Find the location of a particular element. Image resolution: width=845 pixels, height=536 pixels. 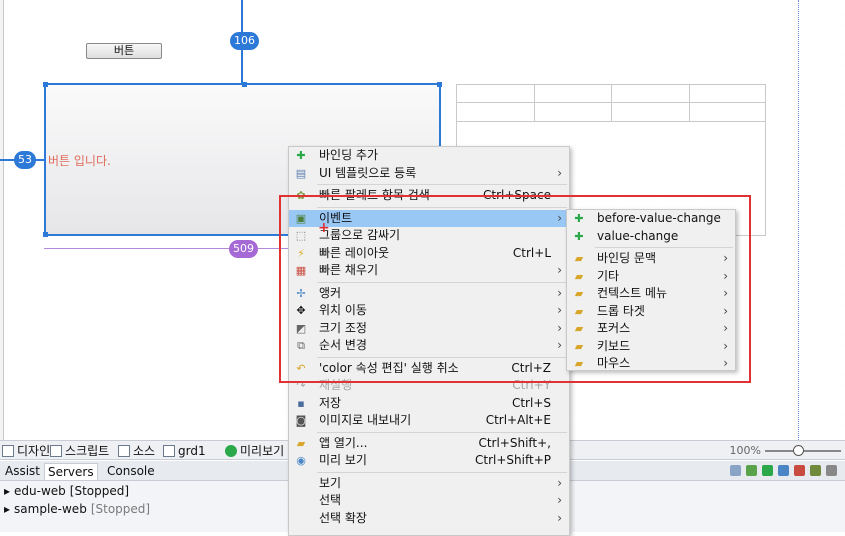

menu-item-label: 저장 is located at coordinates (330, 402).